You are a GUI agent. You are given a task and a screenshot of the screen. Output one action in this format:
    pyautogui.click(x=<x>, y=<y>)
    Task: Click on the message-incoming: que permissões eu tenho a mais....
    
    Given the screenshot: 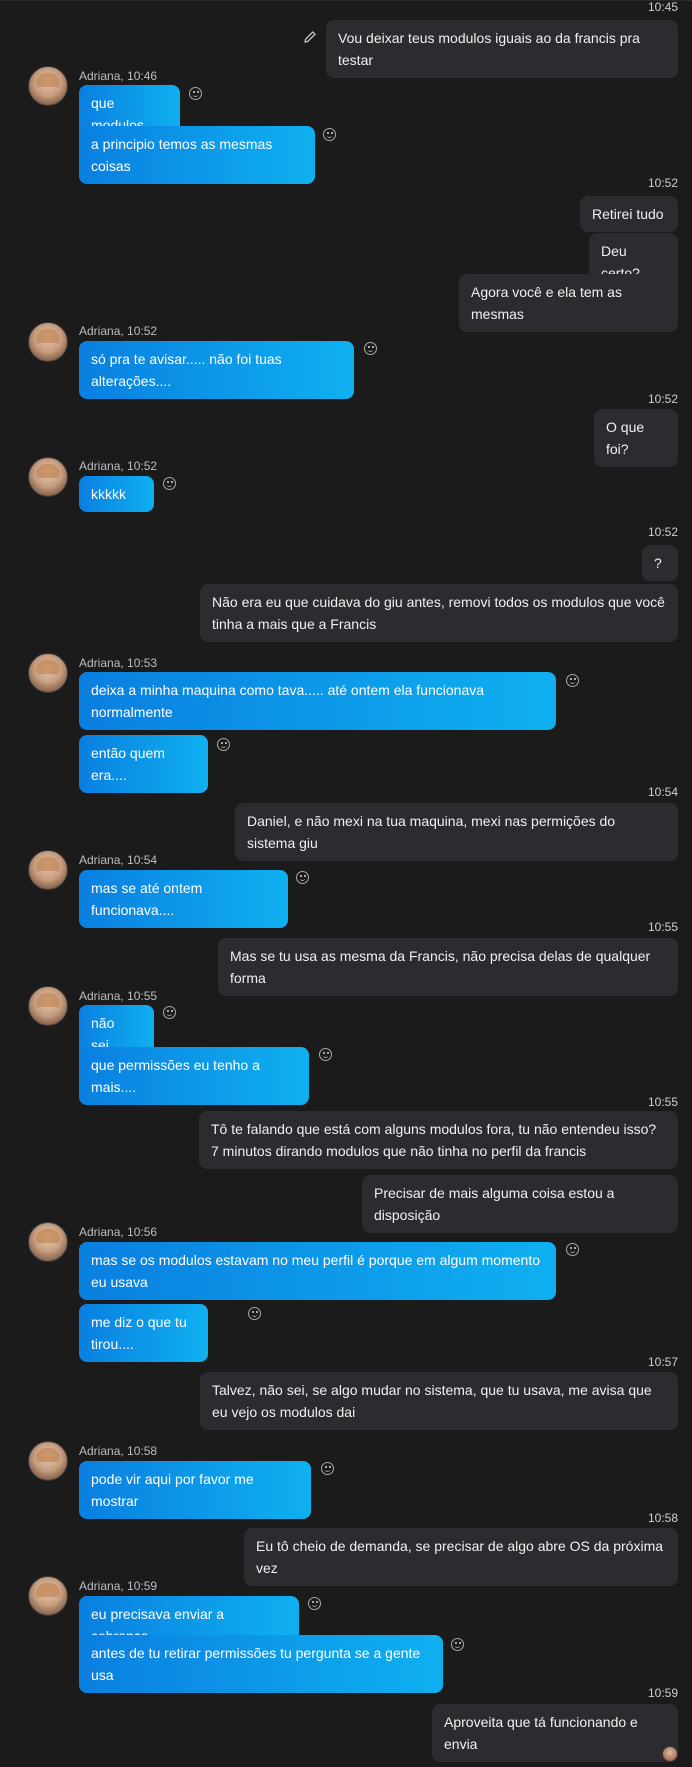 What is the action you would take?
    pyautogui.click(x=194, y=1076)
    